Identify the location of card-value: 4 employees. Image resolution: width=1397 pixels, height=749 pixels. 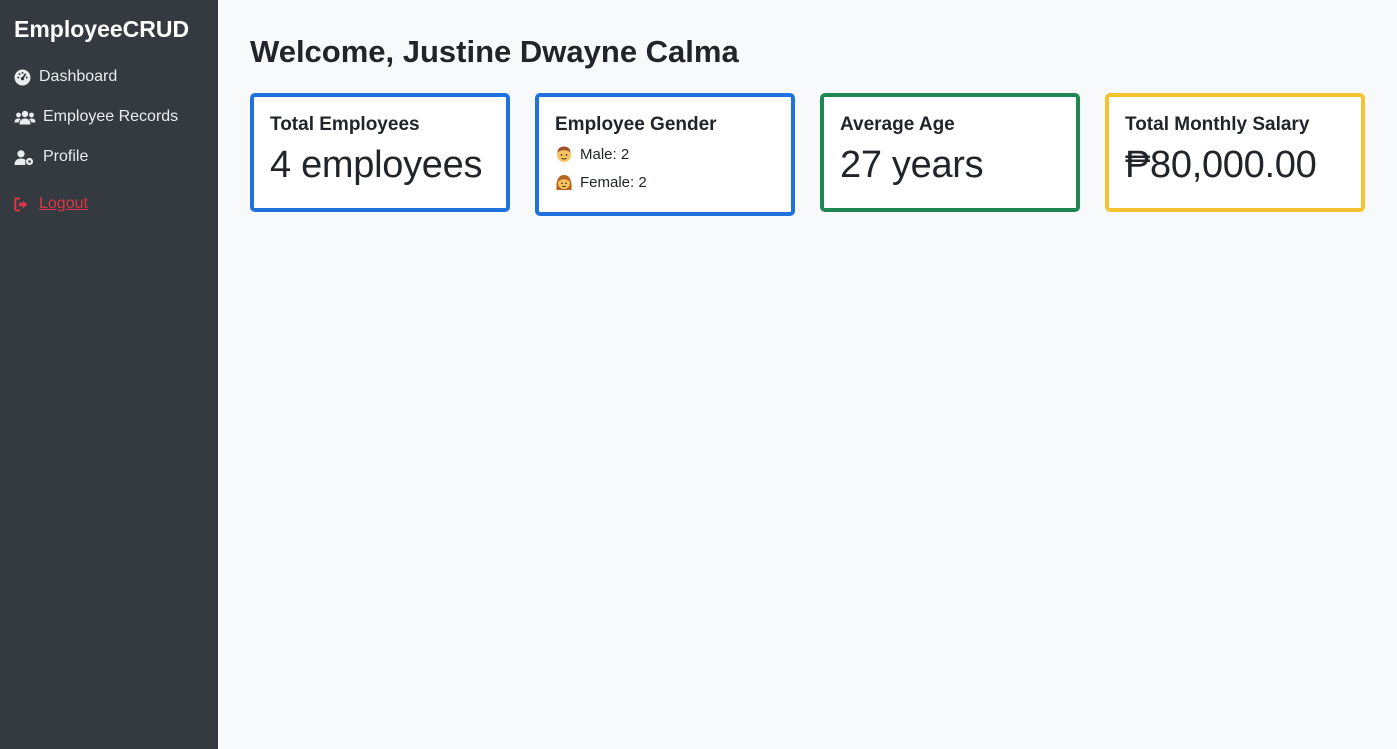
(376, 165).